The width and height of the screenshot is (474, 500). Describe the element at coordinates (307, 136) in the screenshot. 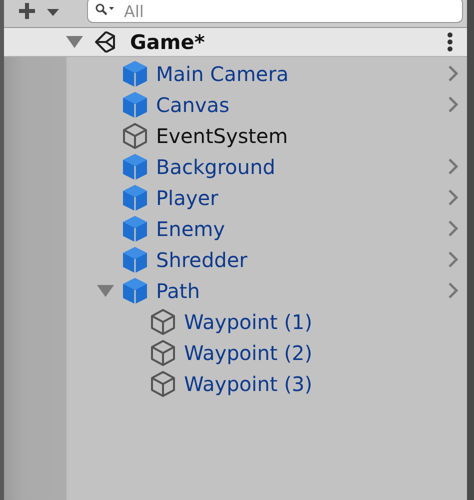

I see `object-name: EventSystem` at that location.